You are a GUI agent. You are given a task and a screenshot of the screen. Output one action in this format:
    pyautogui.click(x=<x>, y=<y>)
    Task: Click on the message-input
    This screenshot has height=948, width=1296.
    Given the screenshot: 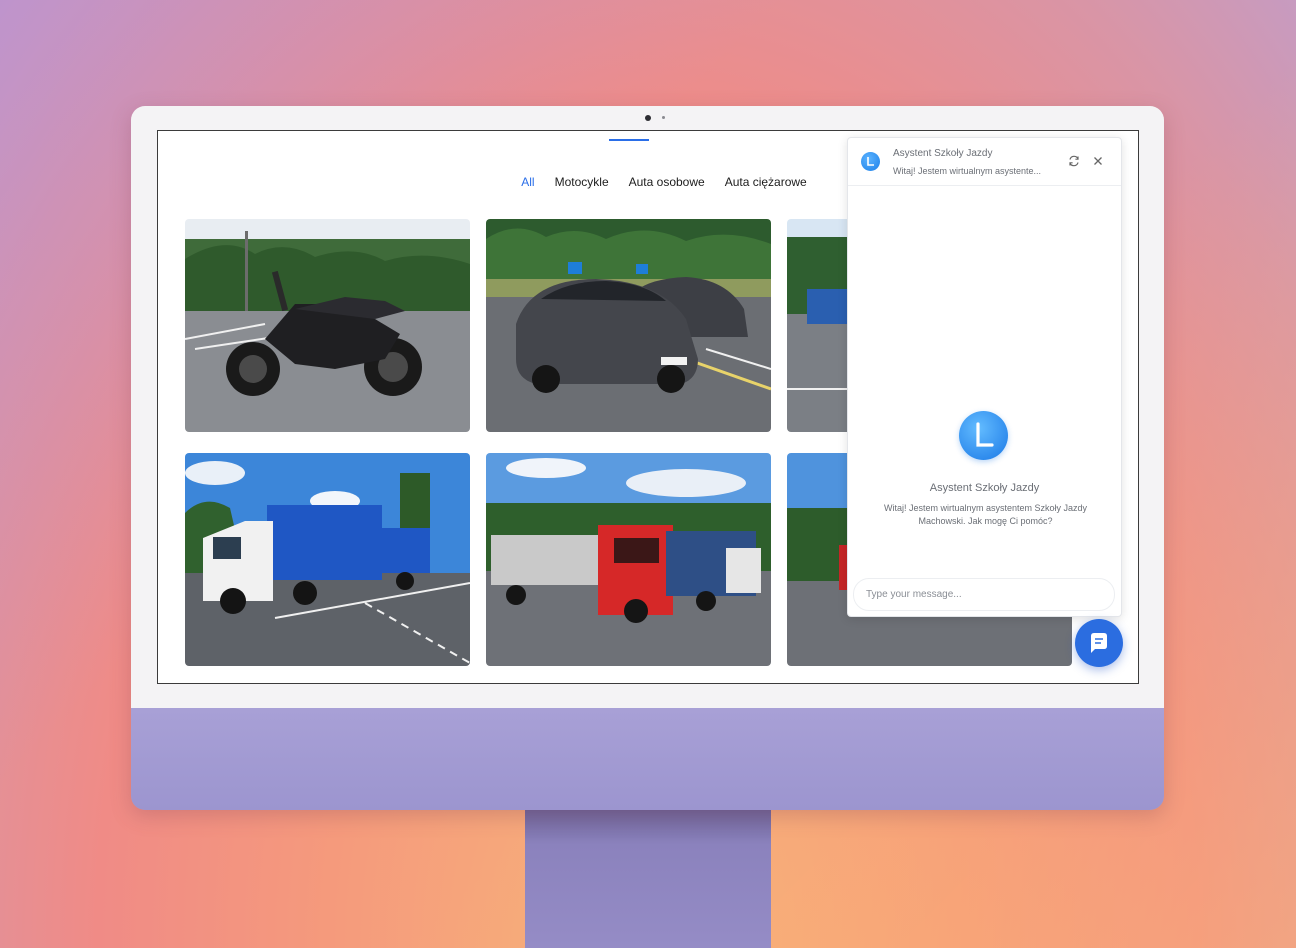 What is the action you would take?
    pyautogui.click(x=984, y=594)
    